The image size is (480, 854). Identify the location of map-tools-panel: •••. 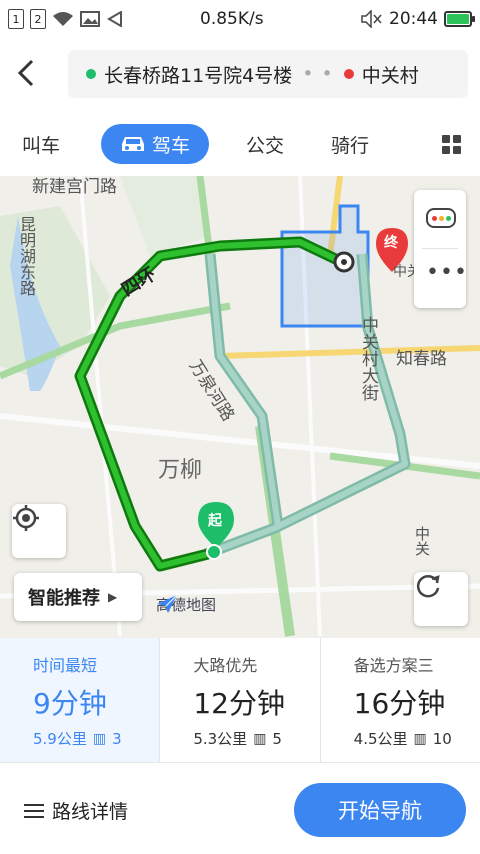
(440, 249).